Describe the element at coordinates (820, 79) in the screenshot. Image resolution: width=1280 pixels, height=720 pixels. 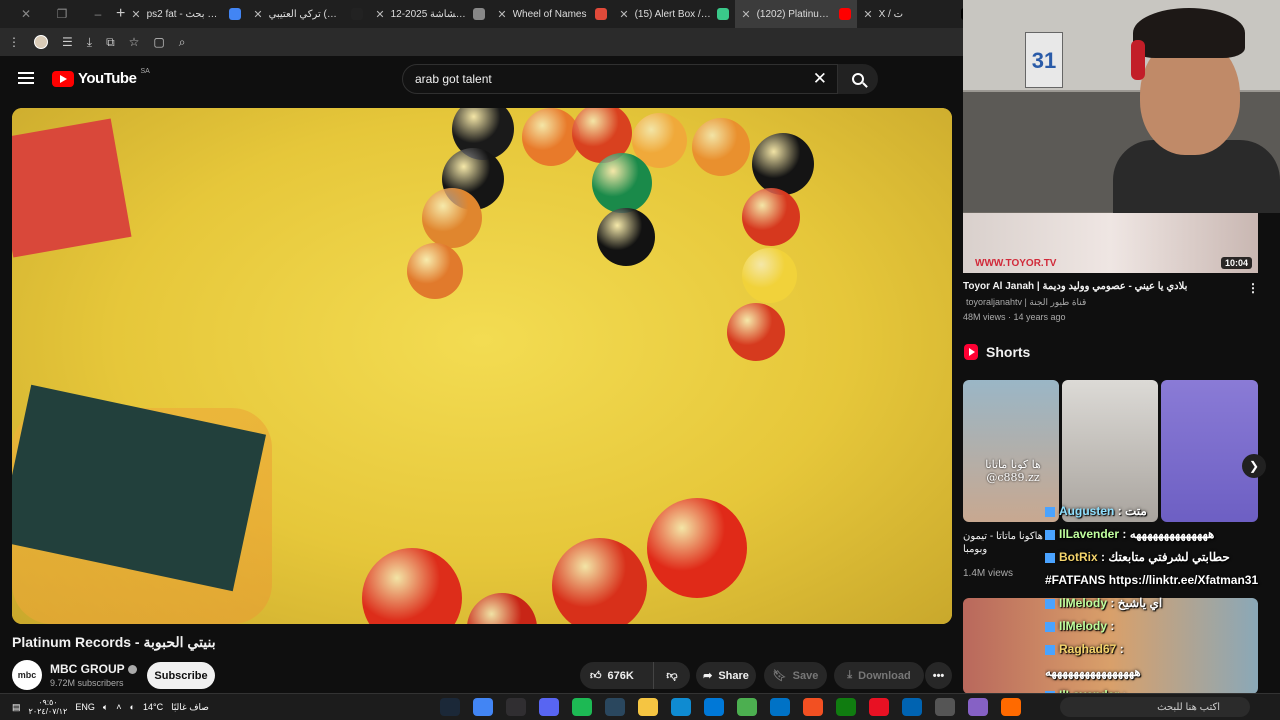
I see `clear-search-icon: ✕` at that location.